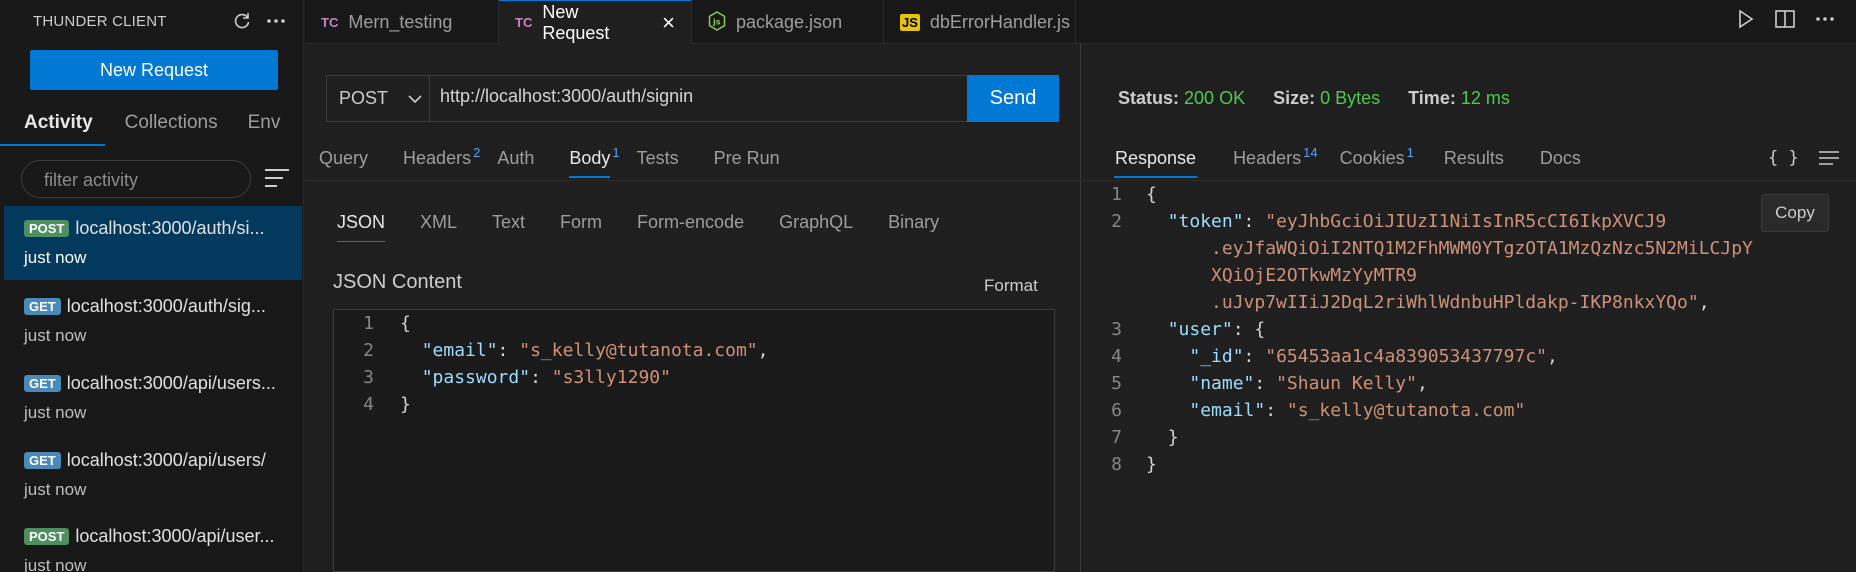 This screenshot has width=1856, height=572. Describe the element at coordinates (402, 22) in the screenshot. I see `tab-mern-testing: TC Mern_testing` at that location.